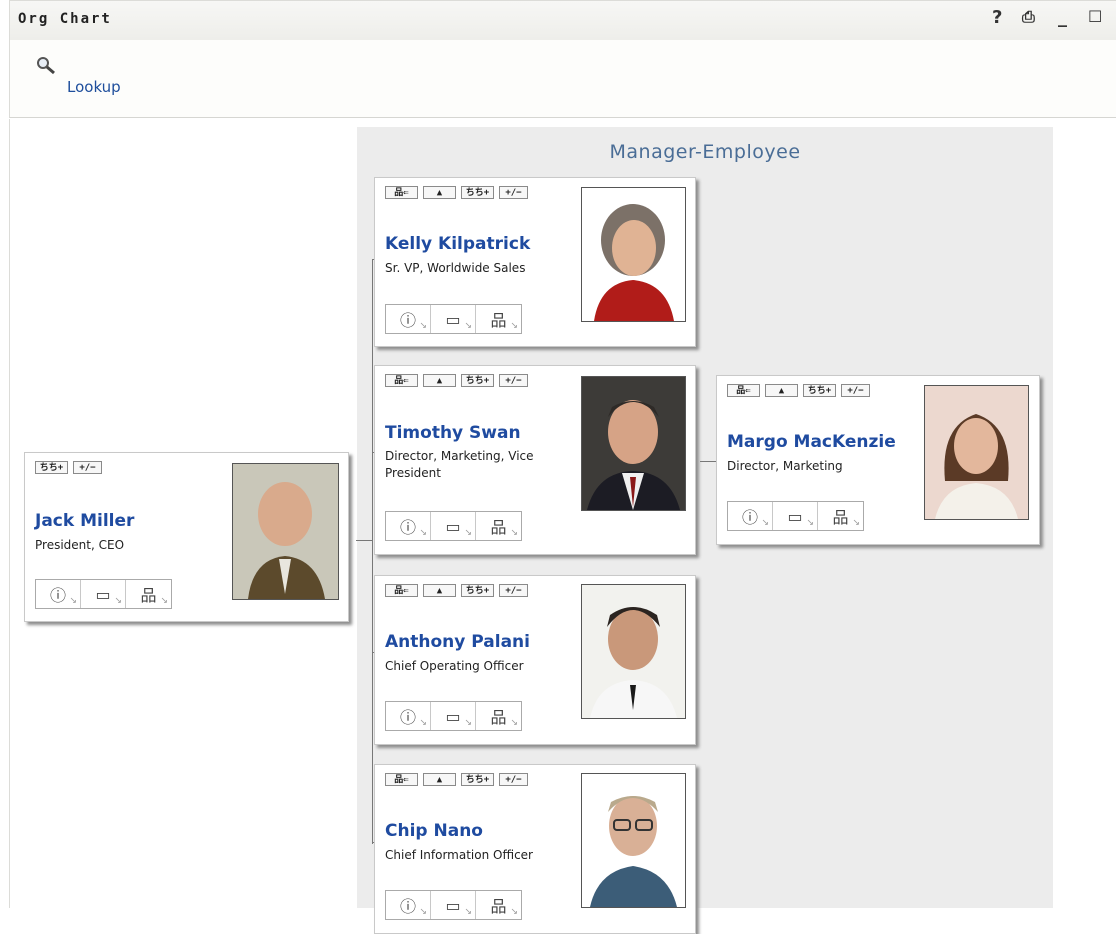 This screenshot has height=934, width=1116. I want to click on person-title: Chief Operating Officer, so click(454, 666).